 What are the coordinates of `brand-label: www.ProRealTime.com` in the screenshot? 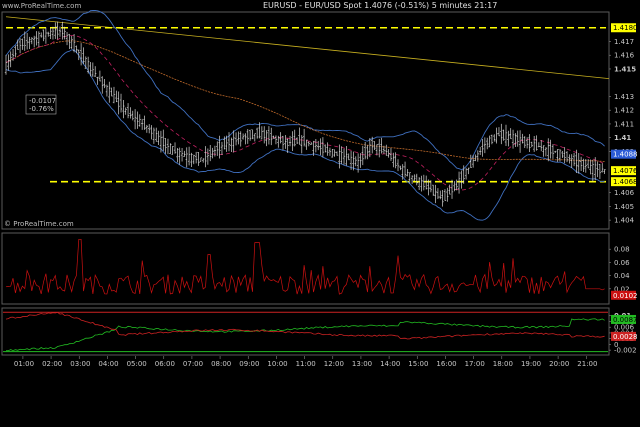 It's located at (41, 6).